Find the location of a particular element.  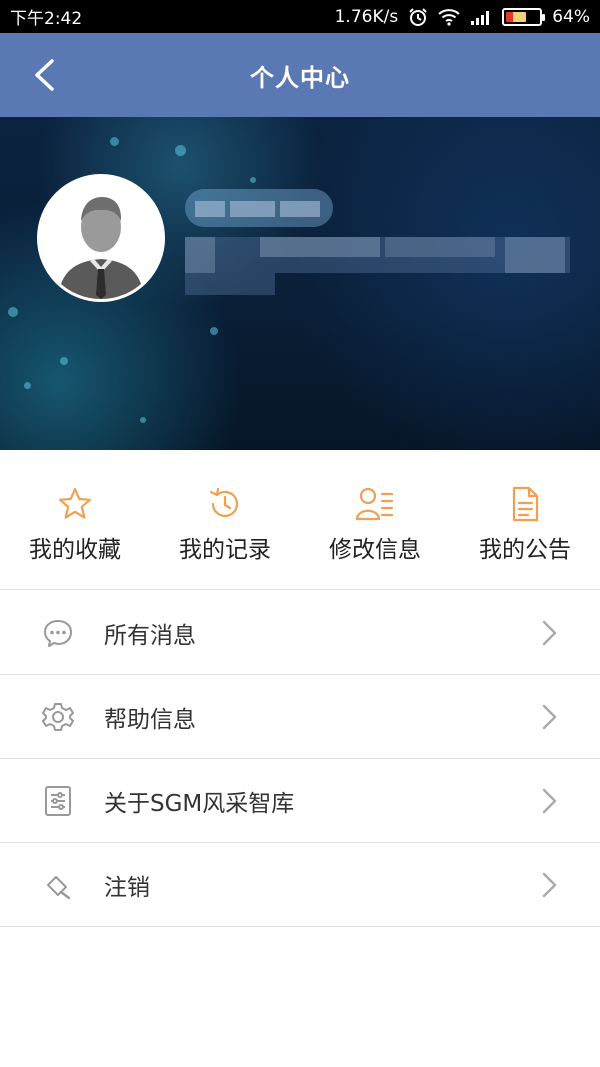

battery-percent: 64% is located at coordinates (571, 16).